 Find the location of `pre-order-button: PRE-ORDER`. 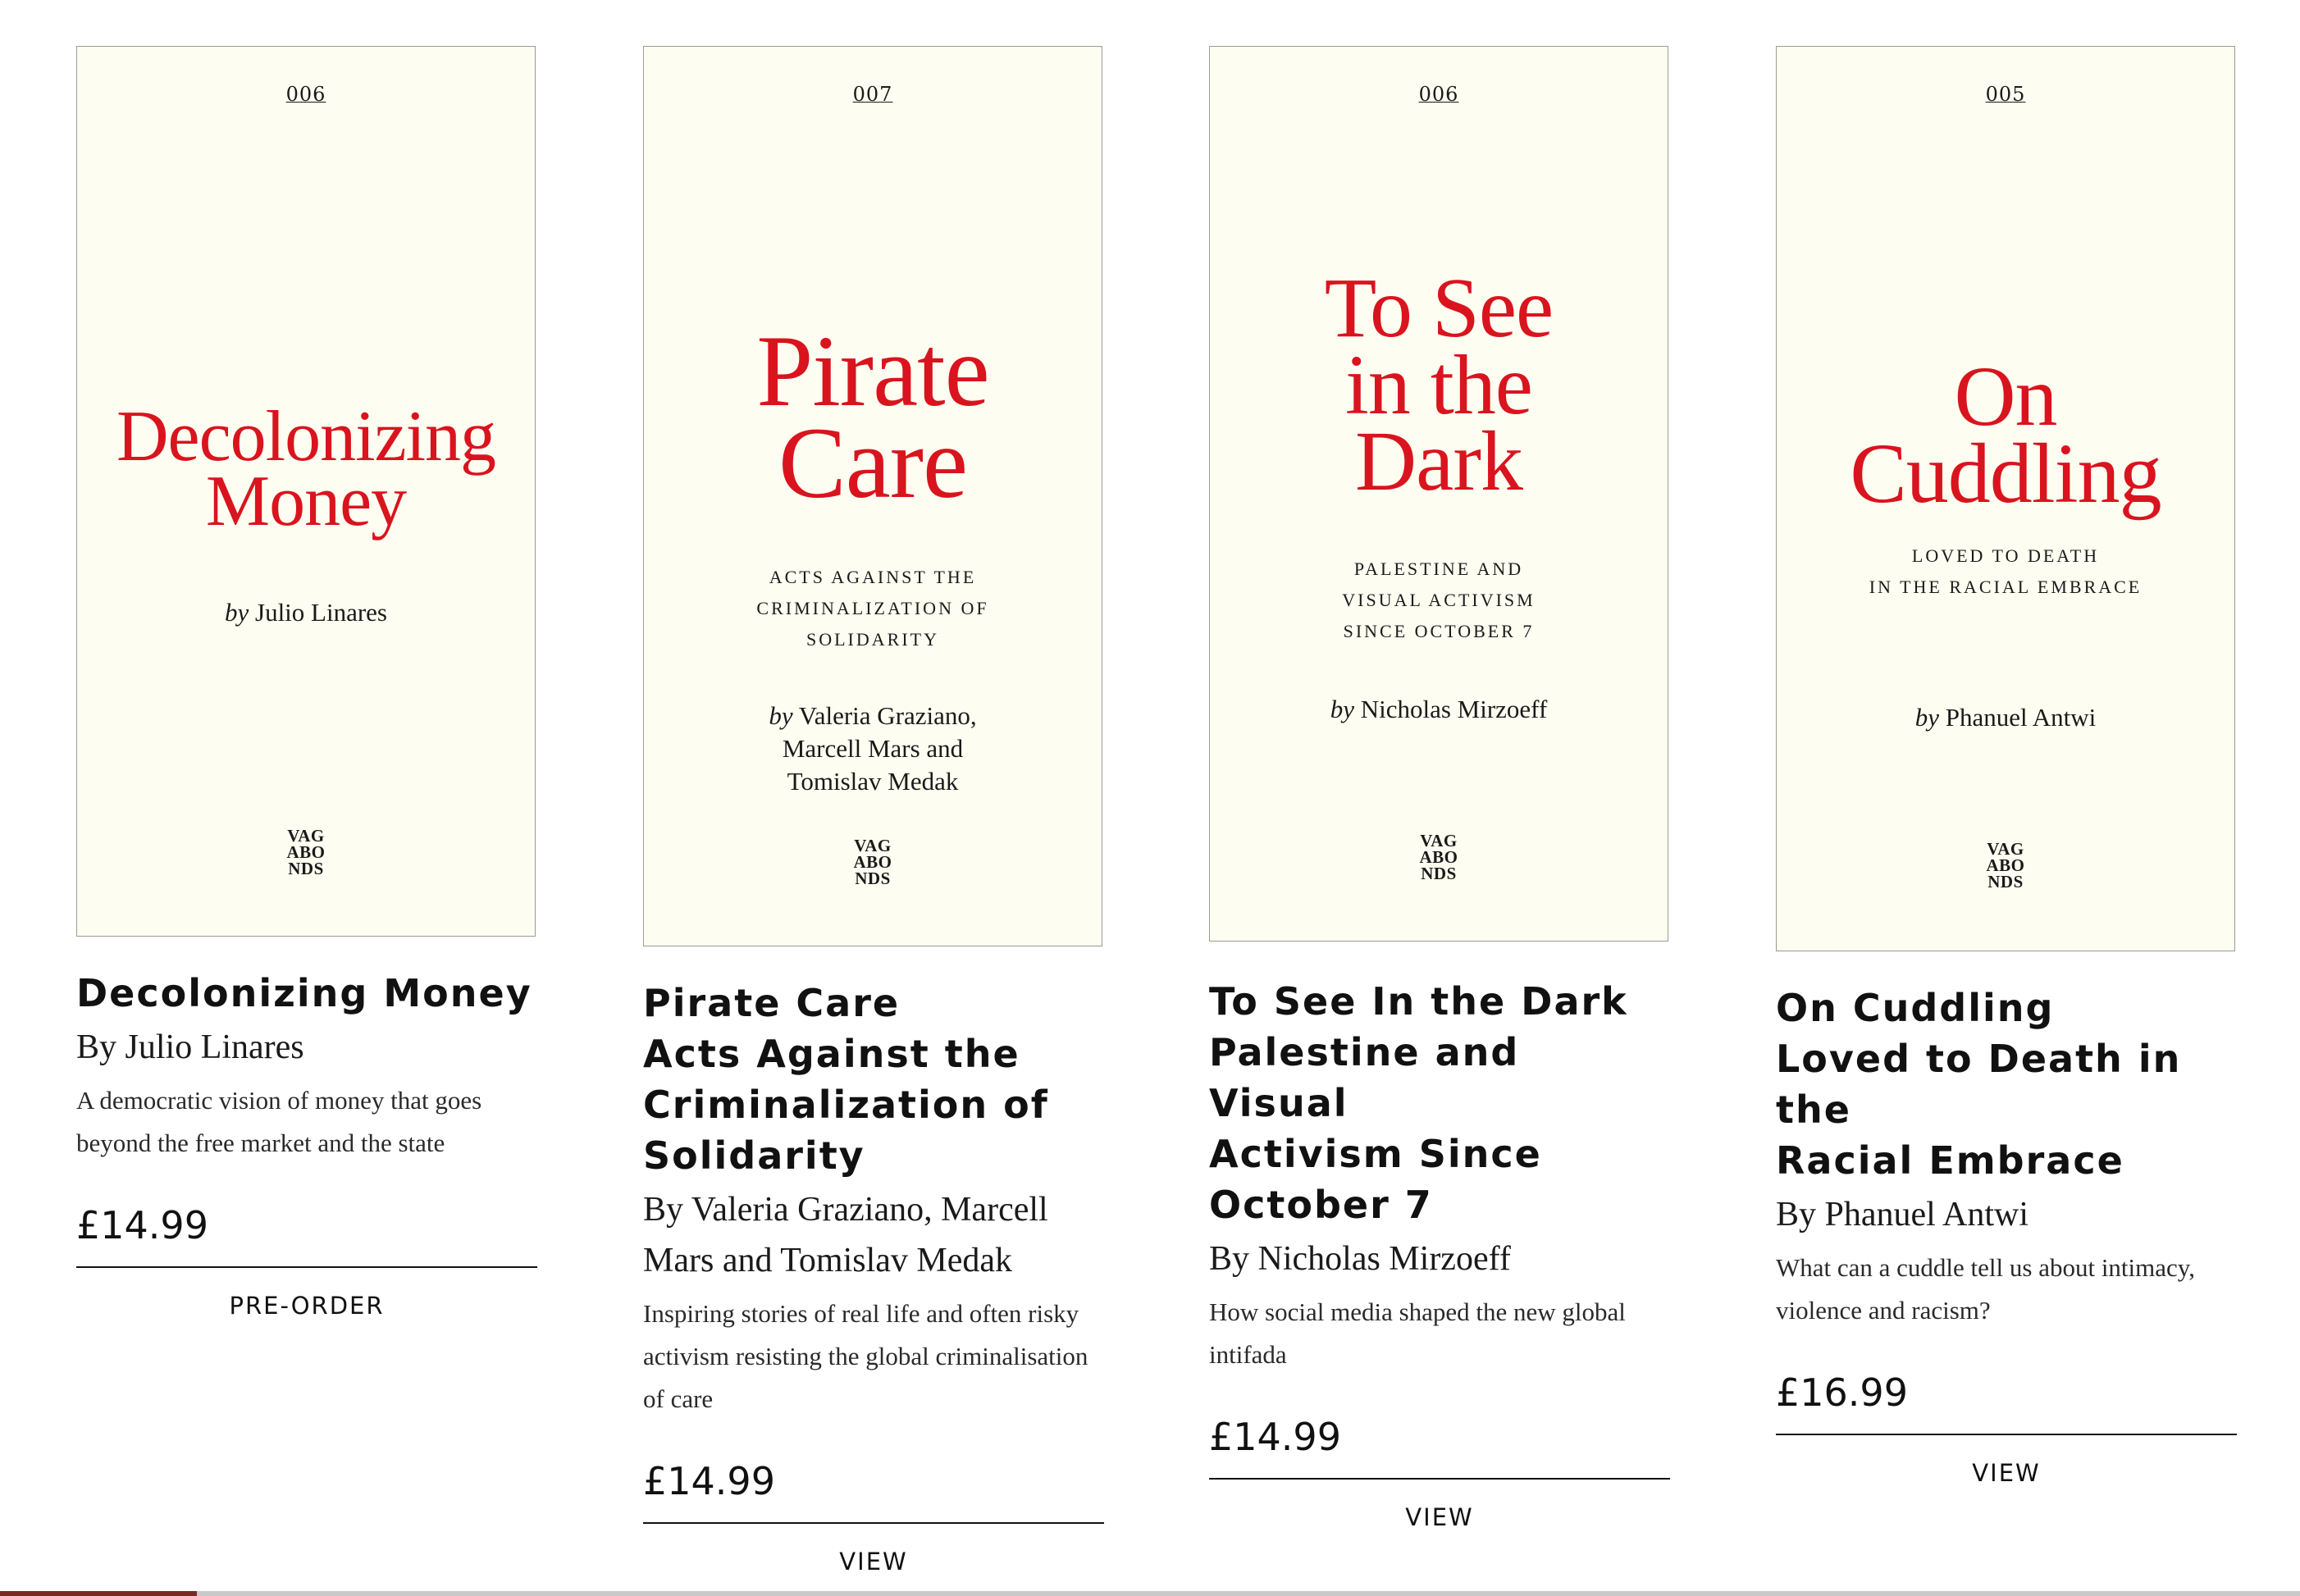

pre-order-button: PRE-ORDER is located at coordinates (306, 1305).